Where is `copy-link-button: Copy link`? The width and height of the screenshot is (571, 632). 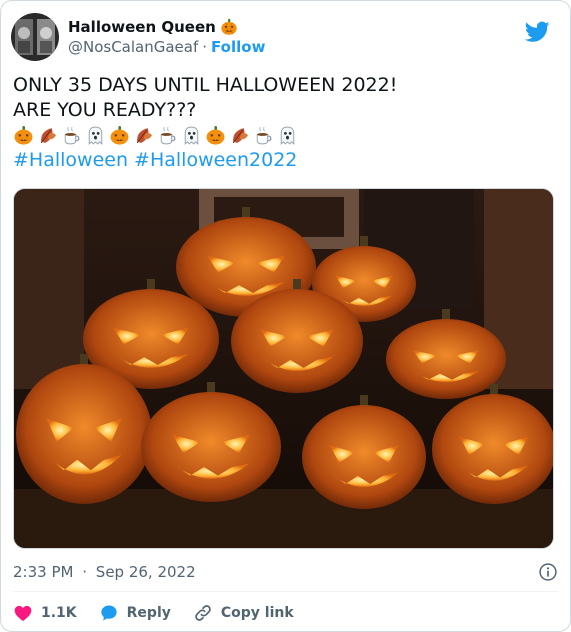 copy-link-button: Copy link is located at coordinates (243, 613).